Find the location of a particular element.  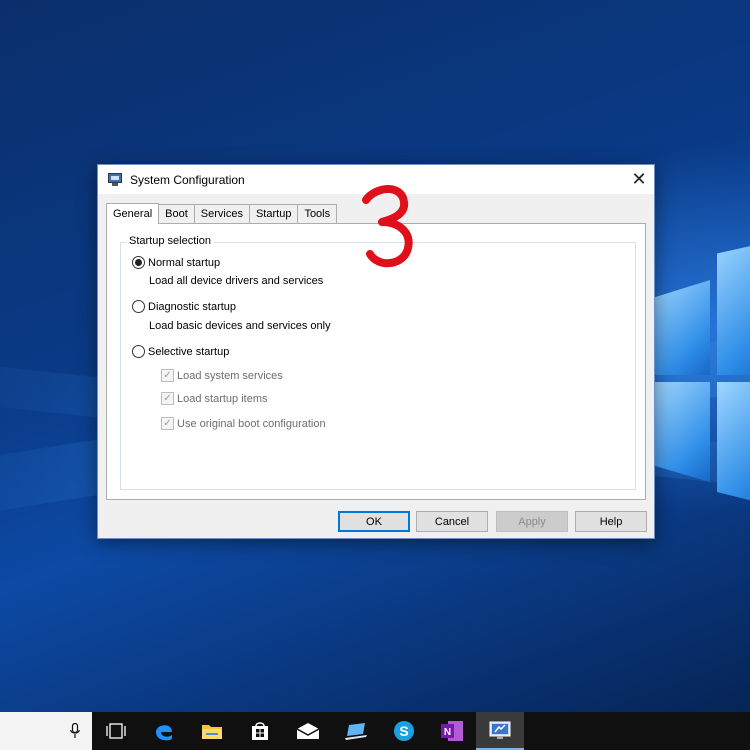

mail-button is located at coordinates (308, 731).